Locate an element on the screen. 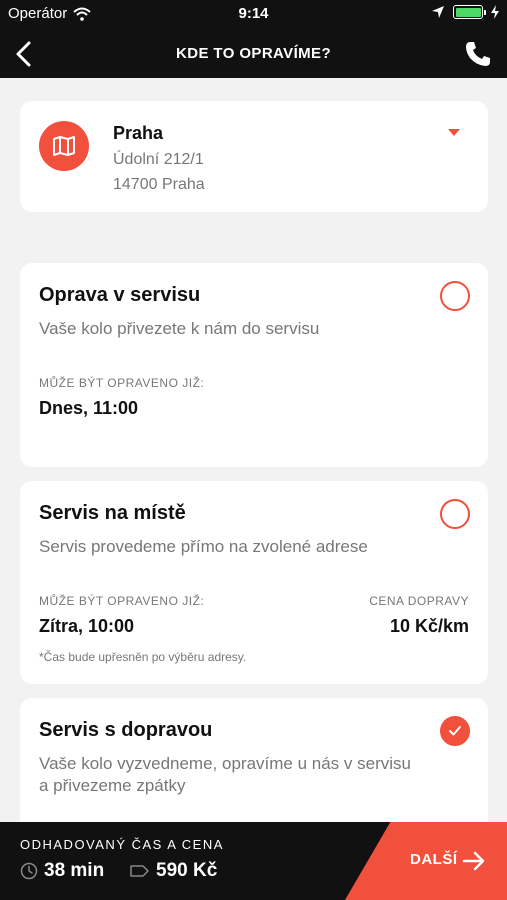 This screenshot has width=507, height=900. status-bar: Operátor 9:14 is located at coordinates (253, 15).